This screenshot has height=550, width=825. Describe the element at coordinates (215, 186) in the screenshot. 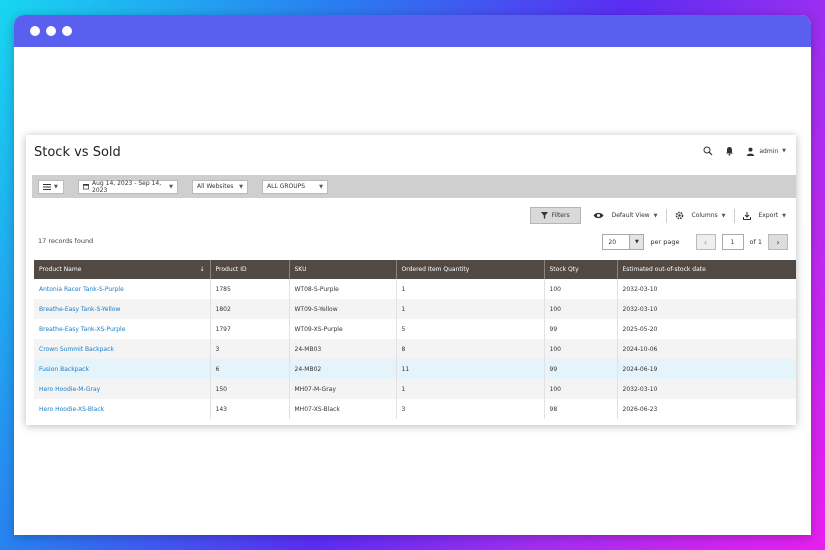

I see `website-select-value: All Websites` at that location.